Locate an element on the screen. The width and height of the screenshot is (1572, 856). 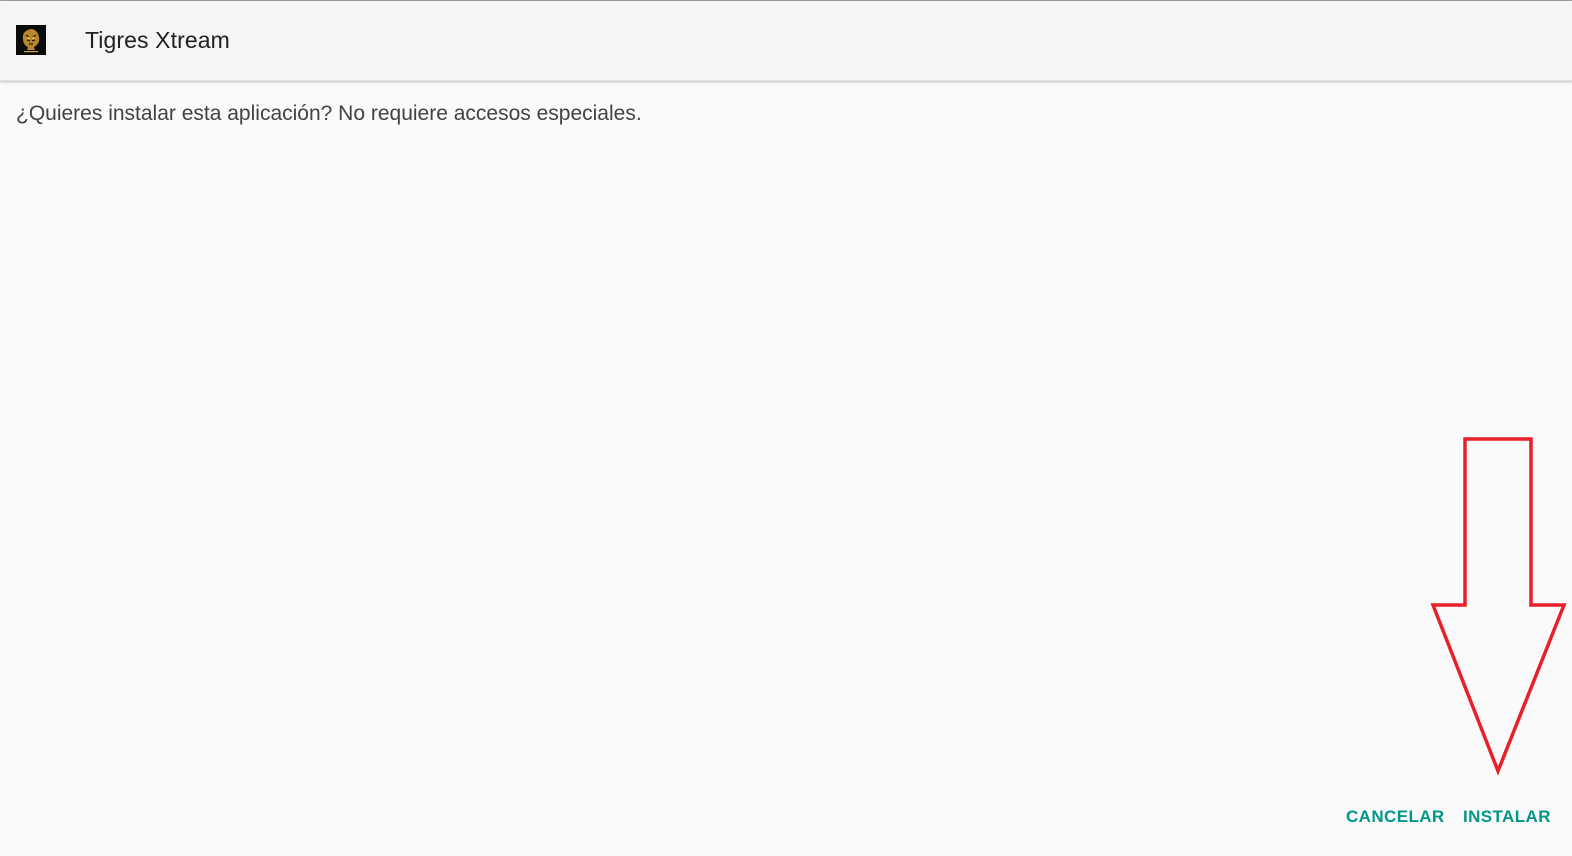
install-button: INSTALAR is located at coordinates (1507, 817).